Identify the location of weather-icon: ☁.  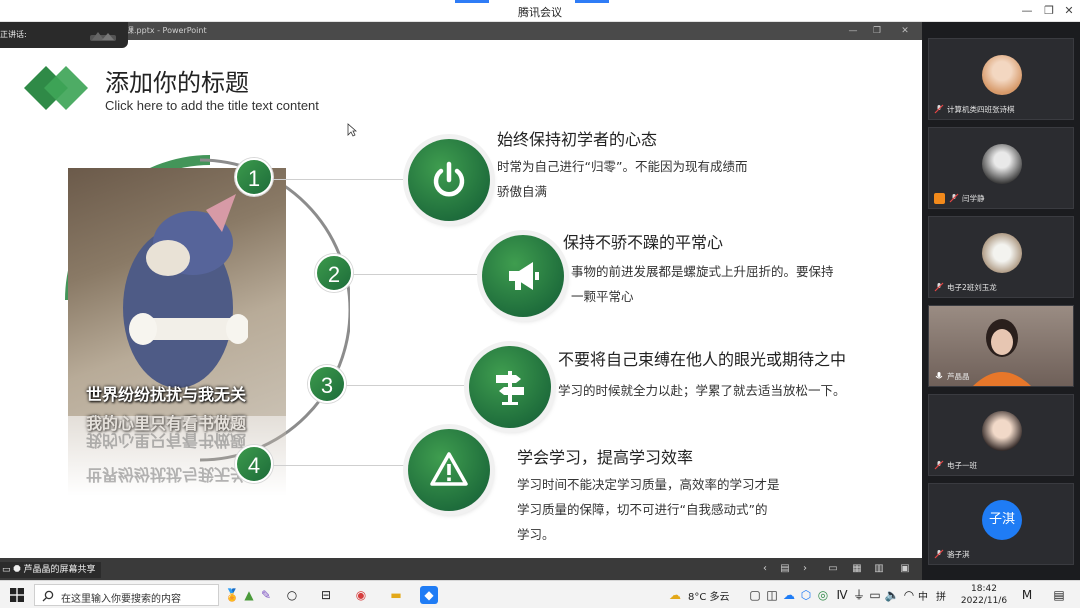
(675, 595).